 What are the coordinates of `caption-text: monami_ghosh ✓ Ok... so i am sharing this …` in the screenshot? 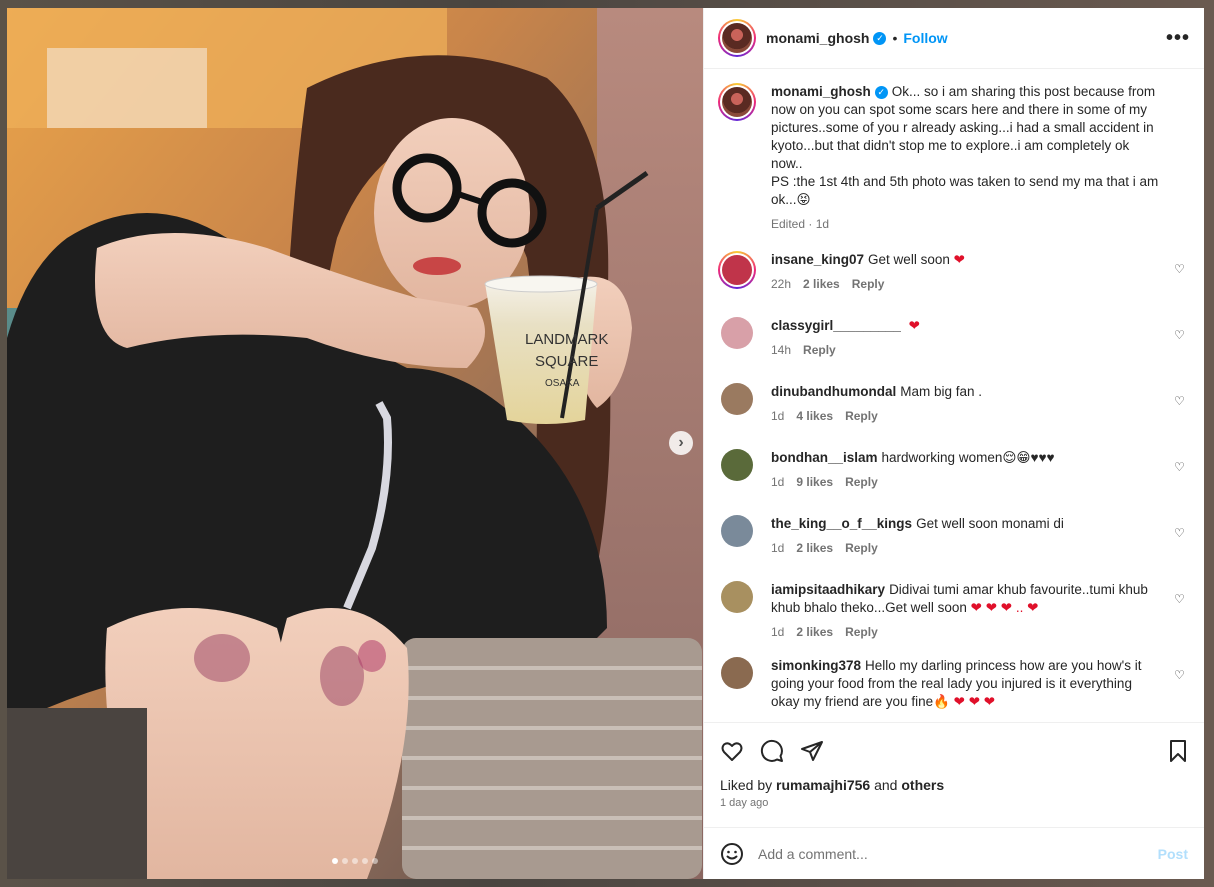 It's located at (967, 146).